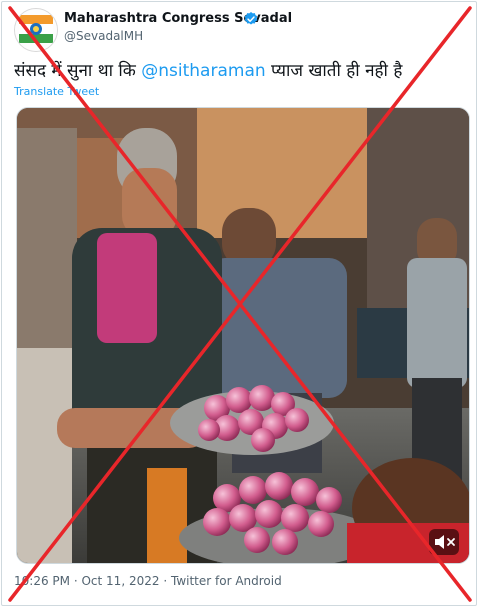  I want to click on mention-link: @nsitharaman, so click(203, 71).